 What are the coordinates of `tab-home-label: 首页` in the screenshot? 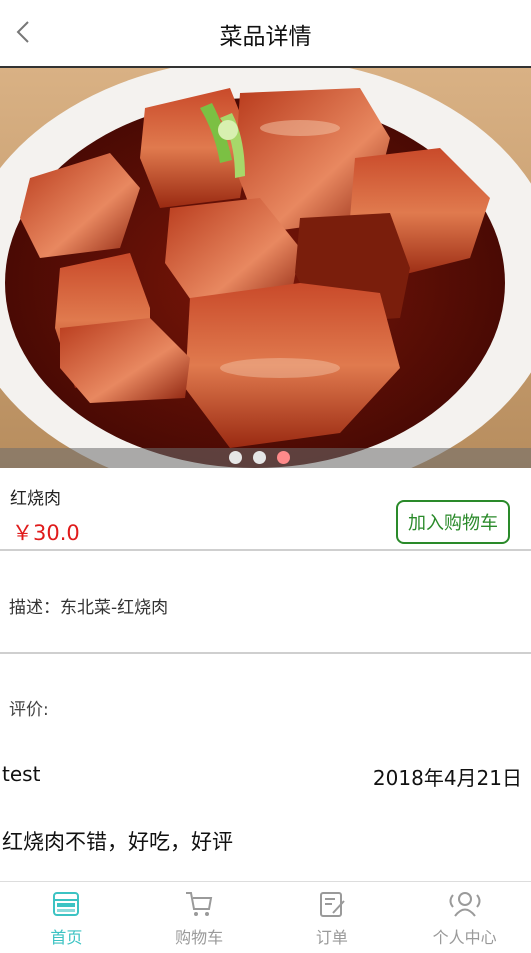 It's located at (66, 937).